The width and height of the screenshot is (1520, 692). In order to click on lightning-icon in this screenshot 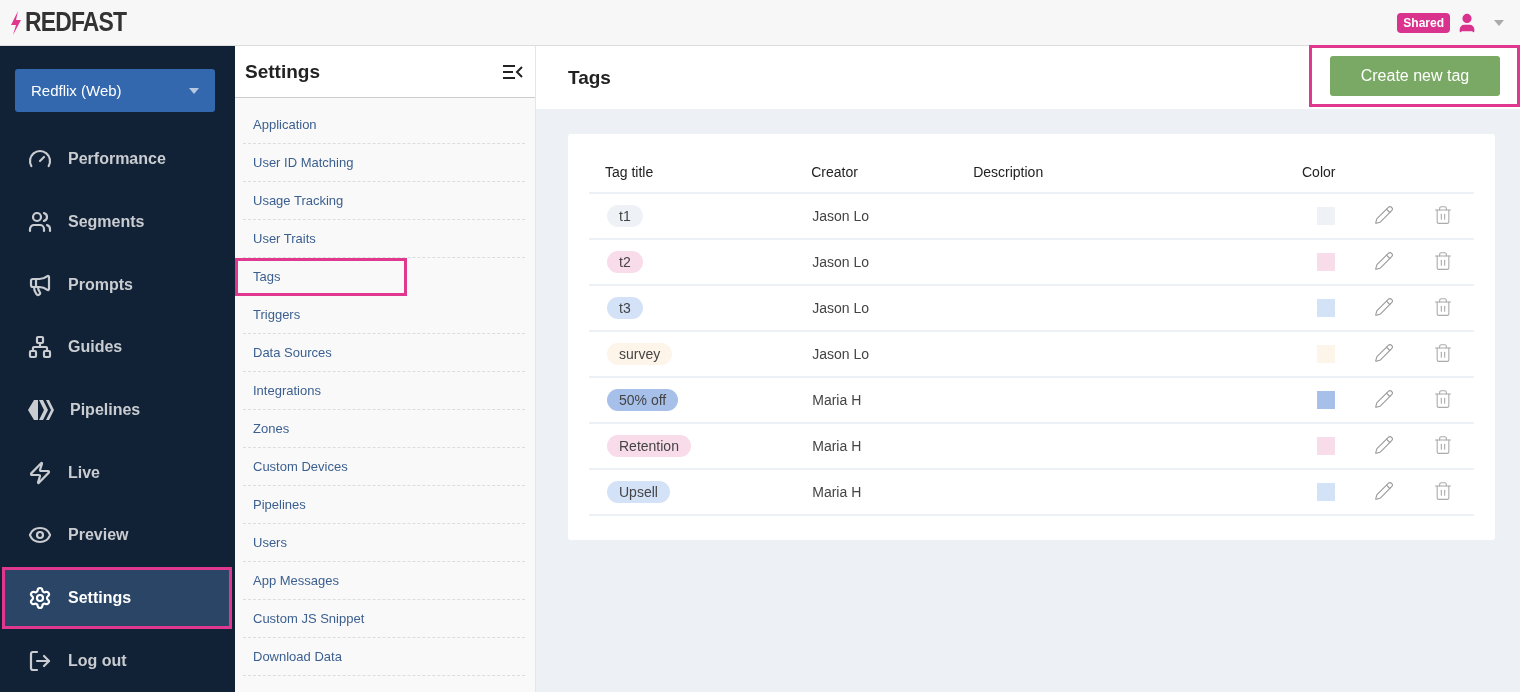, I will do `click(40, 472)`.